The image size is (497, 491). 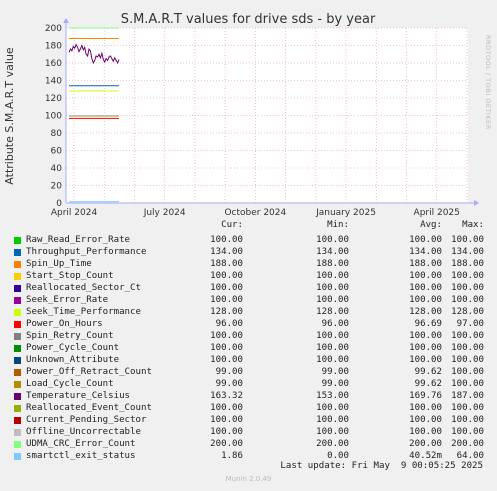 What do you see at coordinates (81, 456) in the screenshot?
I see `legend-label: smartctl_exit_status` at bounding box center [81, 456].